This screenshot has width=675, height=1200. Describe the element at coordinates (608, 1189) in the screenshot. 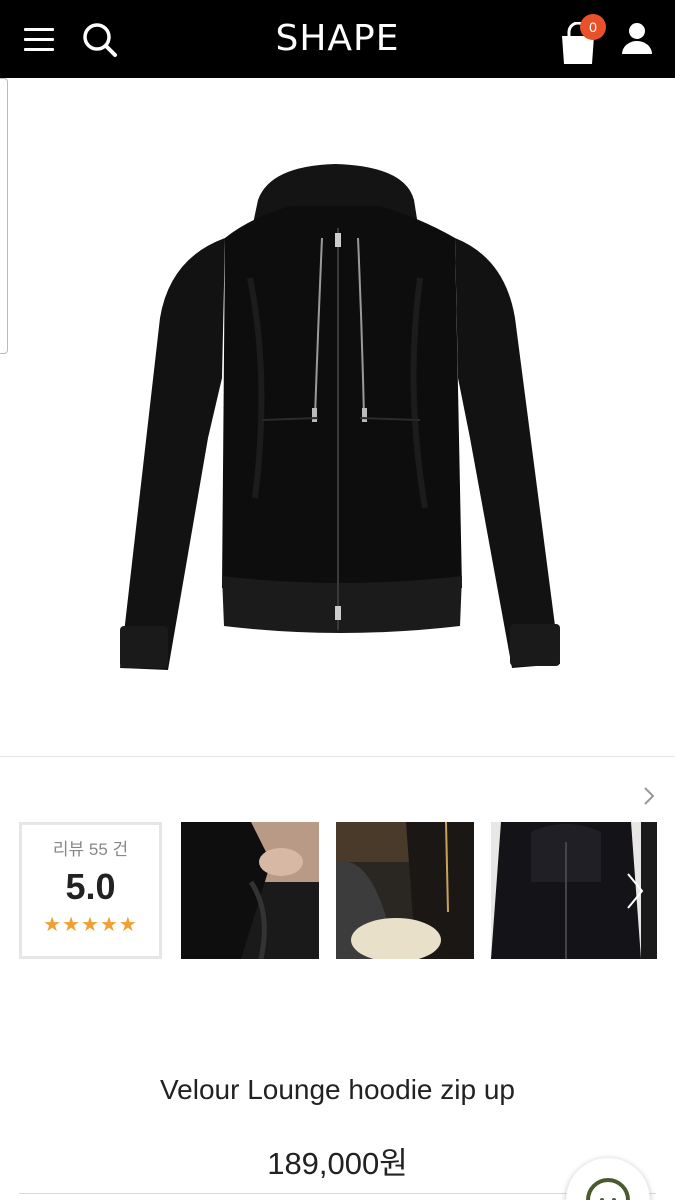

I see `chat-icon` at that location.